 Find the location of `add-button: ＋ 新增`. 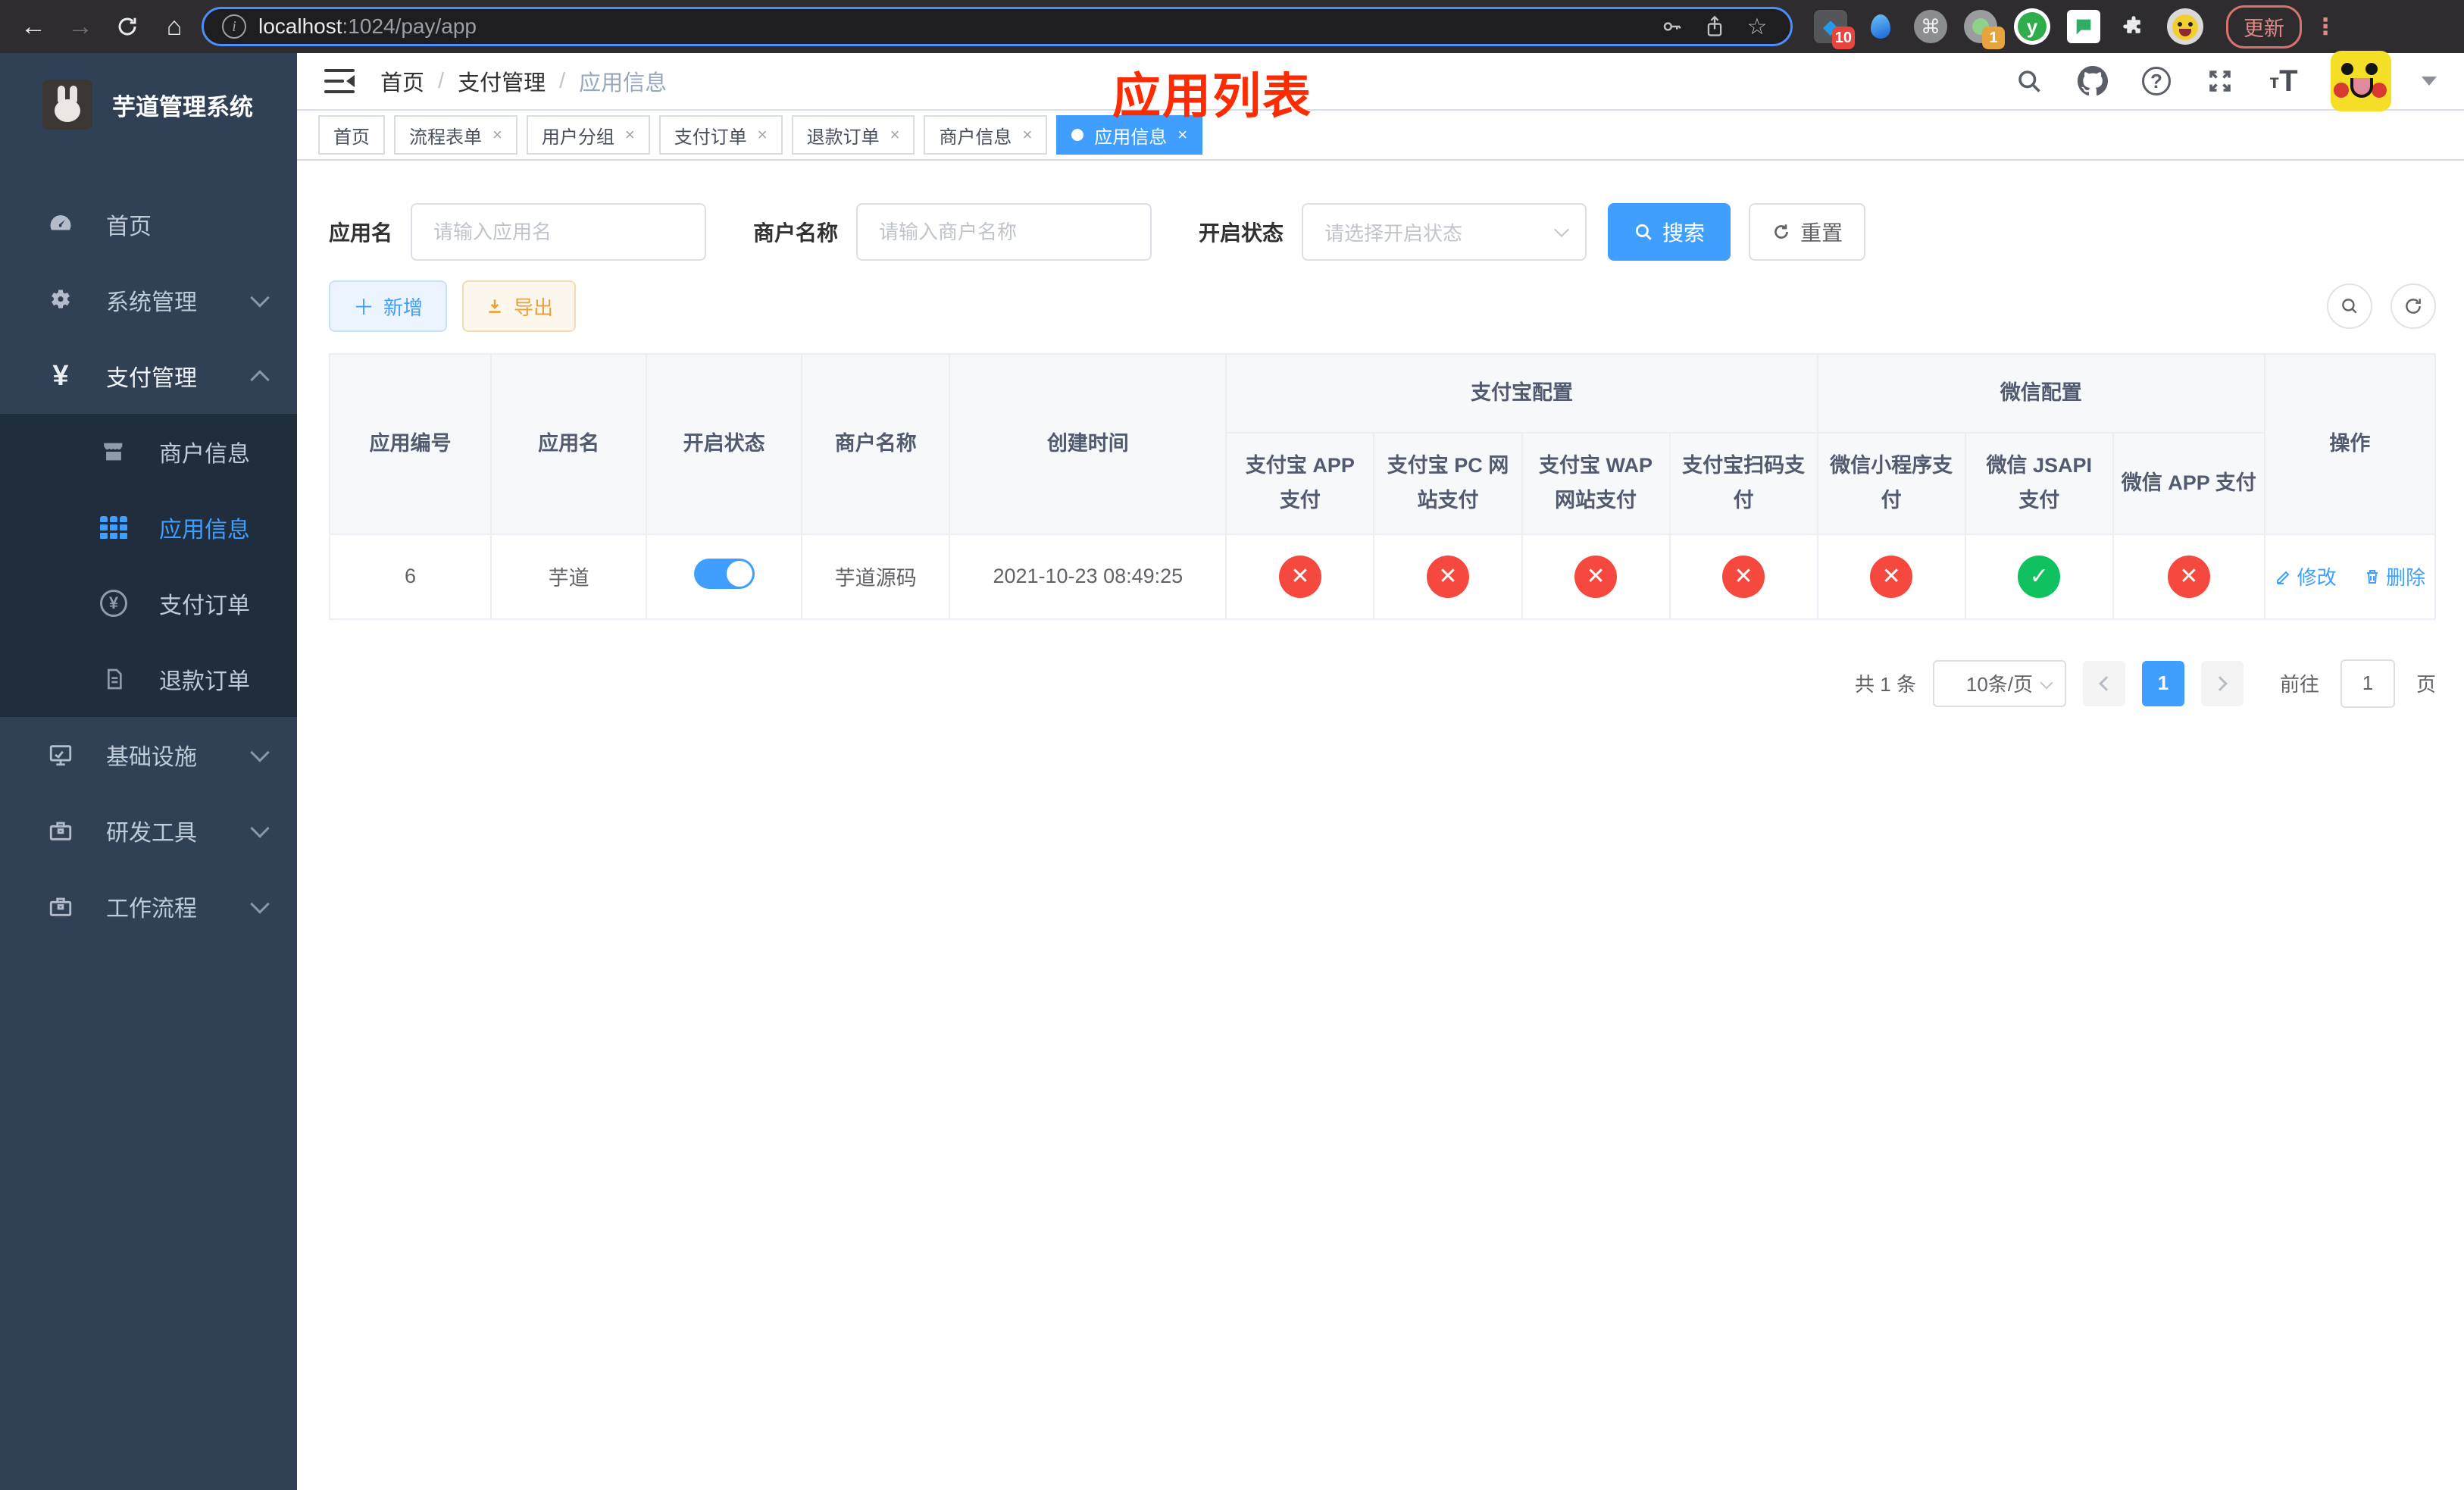

add-button: ＋ 新增 is located at coordinates (388, 306).